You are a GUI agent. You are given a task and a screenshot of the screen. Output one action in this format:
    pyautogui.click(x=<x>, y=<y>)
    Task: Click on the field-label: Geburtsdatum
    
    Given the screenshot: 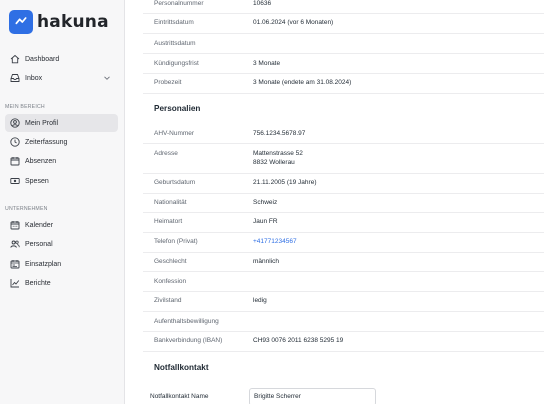 What is the action you would take?
    pyautogui.click(x=175, y=182)
    